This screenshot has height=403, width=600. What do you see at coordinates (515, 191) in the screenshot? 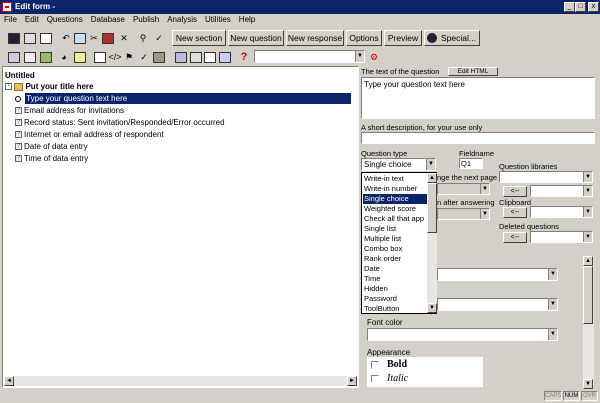
I see `libraries-insert-button: <--` at bounding box center [515, 191].